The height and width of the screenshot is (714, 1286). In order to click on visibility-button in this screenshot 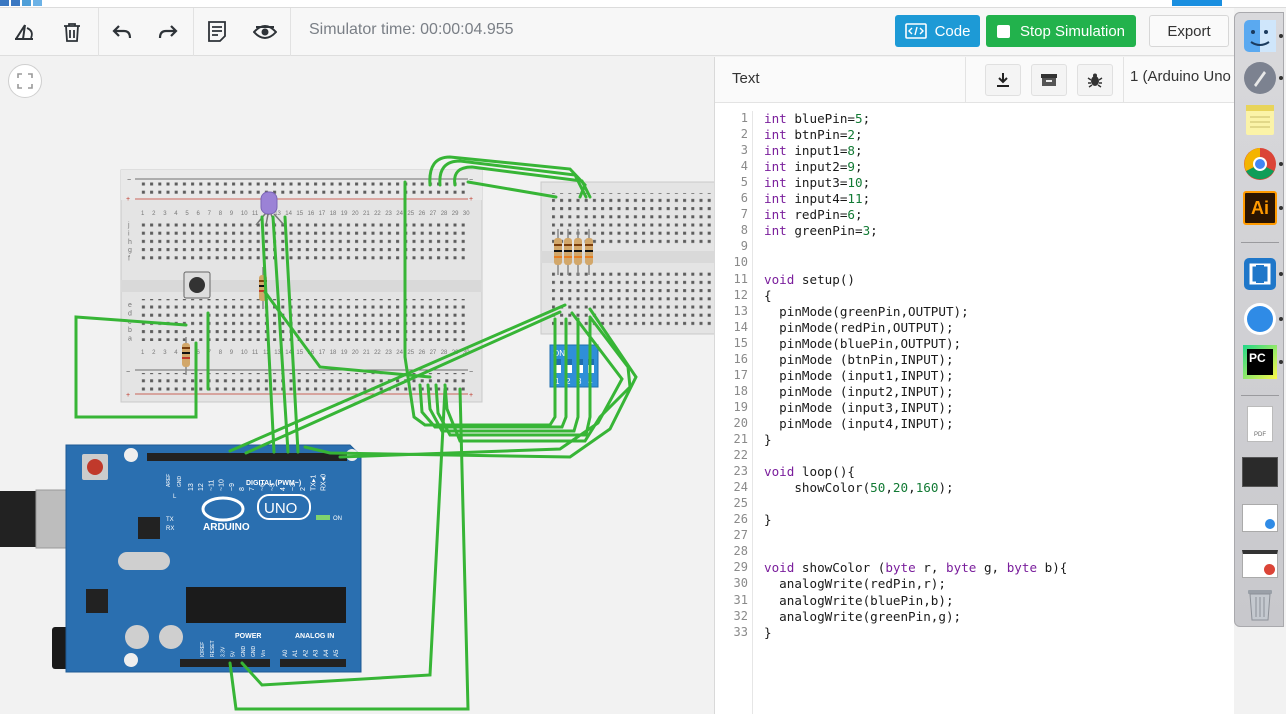, I will do `click(265, 32)`.